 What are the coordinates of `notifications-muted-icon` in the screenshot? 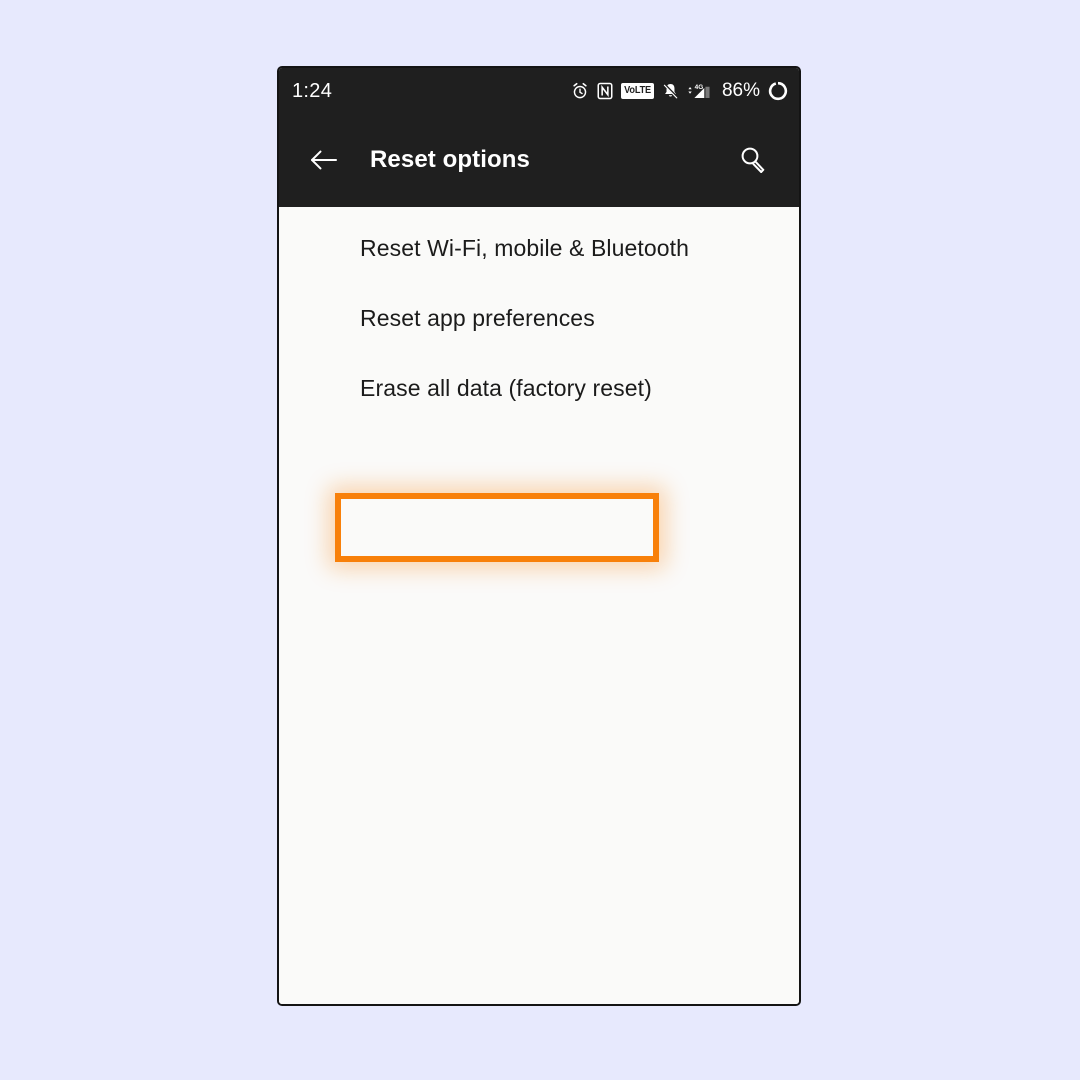 It's located at (670, 90).